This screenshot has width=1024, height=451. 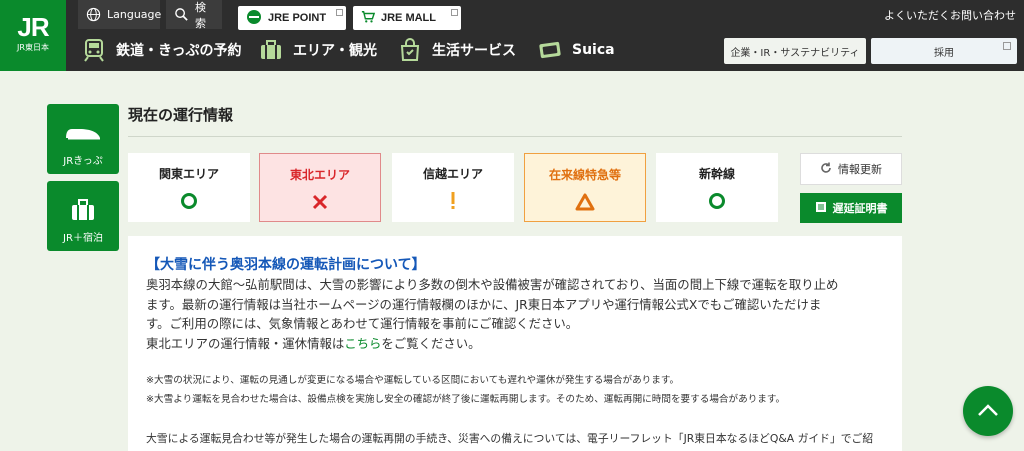 I want to click on notice-link-line: 東北エリアの運行情報・運休情報はこちらをご覧ください。, so click(x=516, y=344).